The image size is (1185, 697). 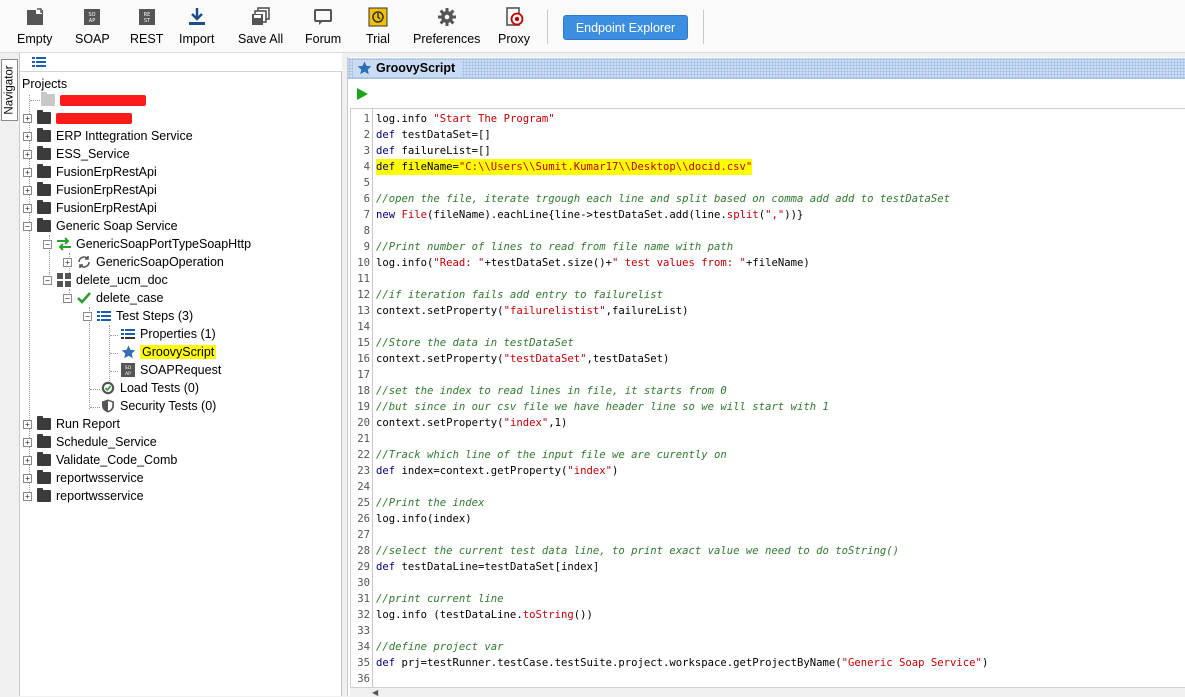 What do you see at coordinates (363, 583) in the screenshot?
I see `line-number: 30` at bounding box center [363, 583].